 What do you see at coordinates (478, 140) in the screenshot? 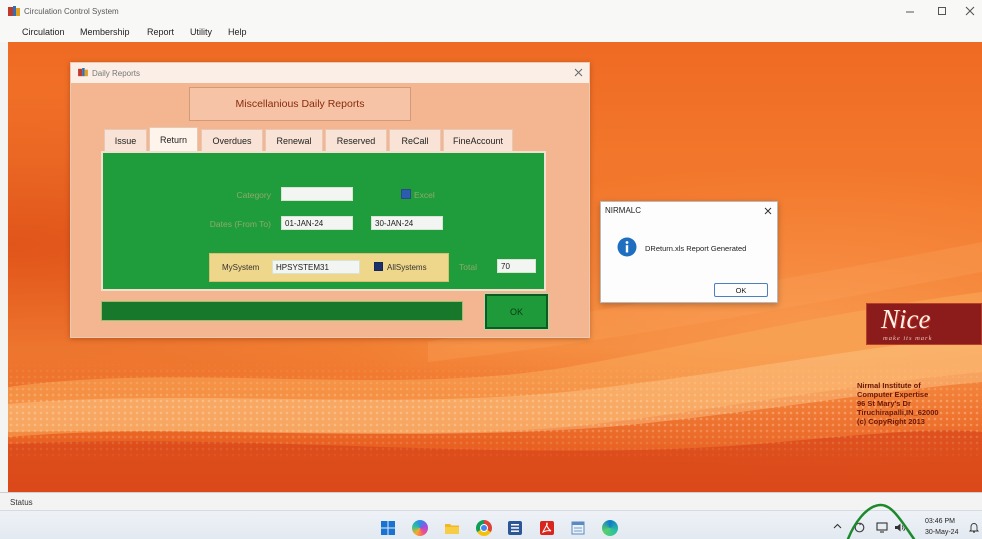
I see `tab-fineaccount: FineAccount` at bounding box center [478, 140].